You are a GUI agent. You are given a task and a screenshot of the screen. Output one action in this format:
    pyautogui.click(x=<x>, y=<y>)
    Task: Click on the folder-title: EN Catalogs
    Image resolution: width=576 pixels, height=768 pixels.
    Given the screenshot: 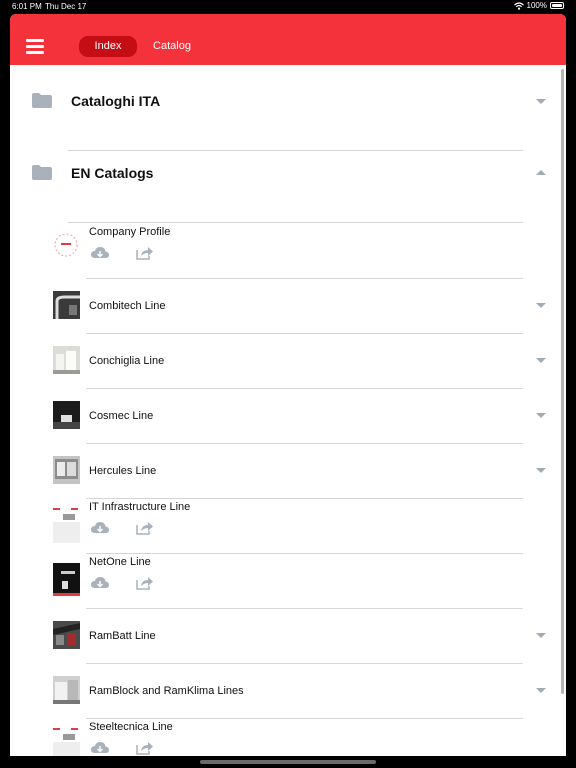 What is the action you would take?
    pyautogui.click(x=112, y=173)
    